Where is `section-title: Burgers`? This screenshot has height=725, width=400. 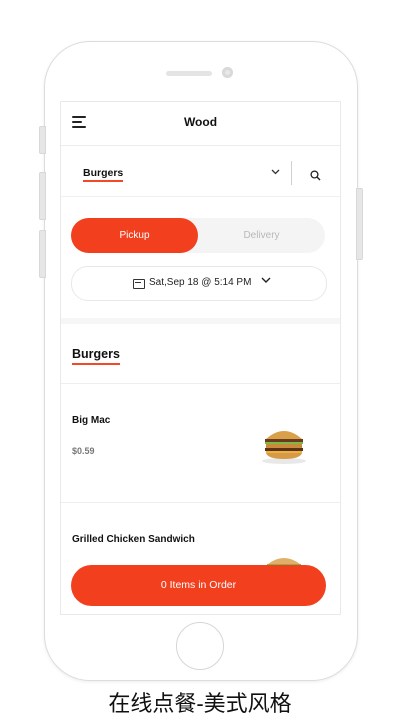 section-title: Burgers is located at coordinates (96, 356).